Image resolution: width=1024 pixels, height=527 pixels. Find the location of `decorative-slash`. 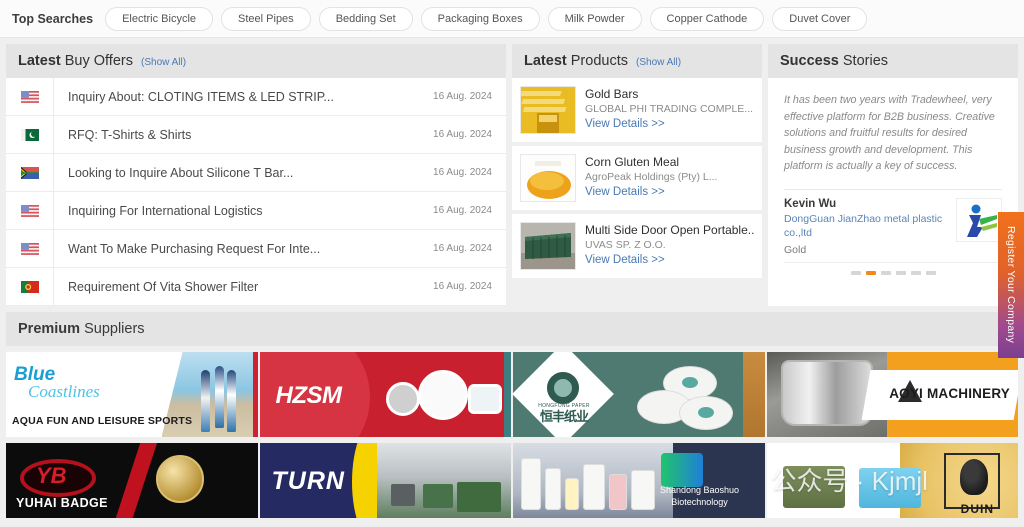

decorative-slash is located at coordinates (134, 480).